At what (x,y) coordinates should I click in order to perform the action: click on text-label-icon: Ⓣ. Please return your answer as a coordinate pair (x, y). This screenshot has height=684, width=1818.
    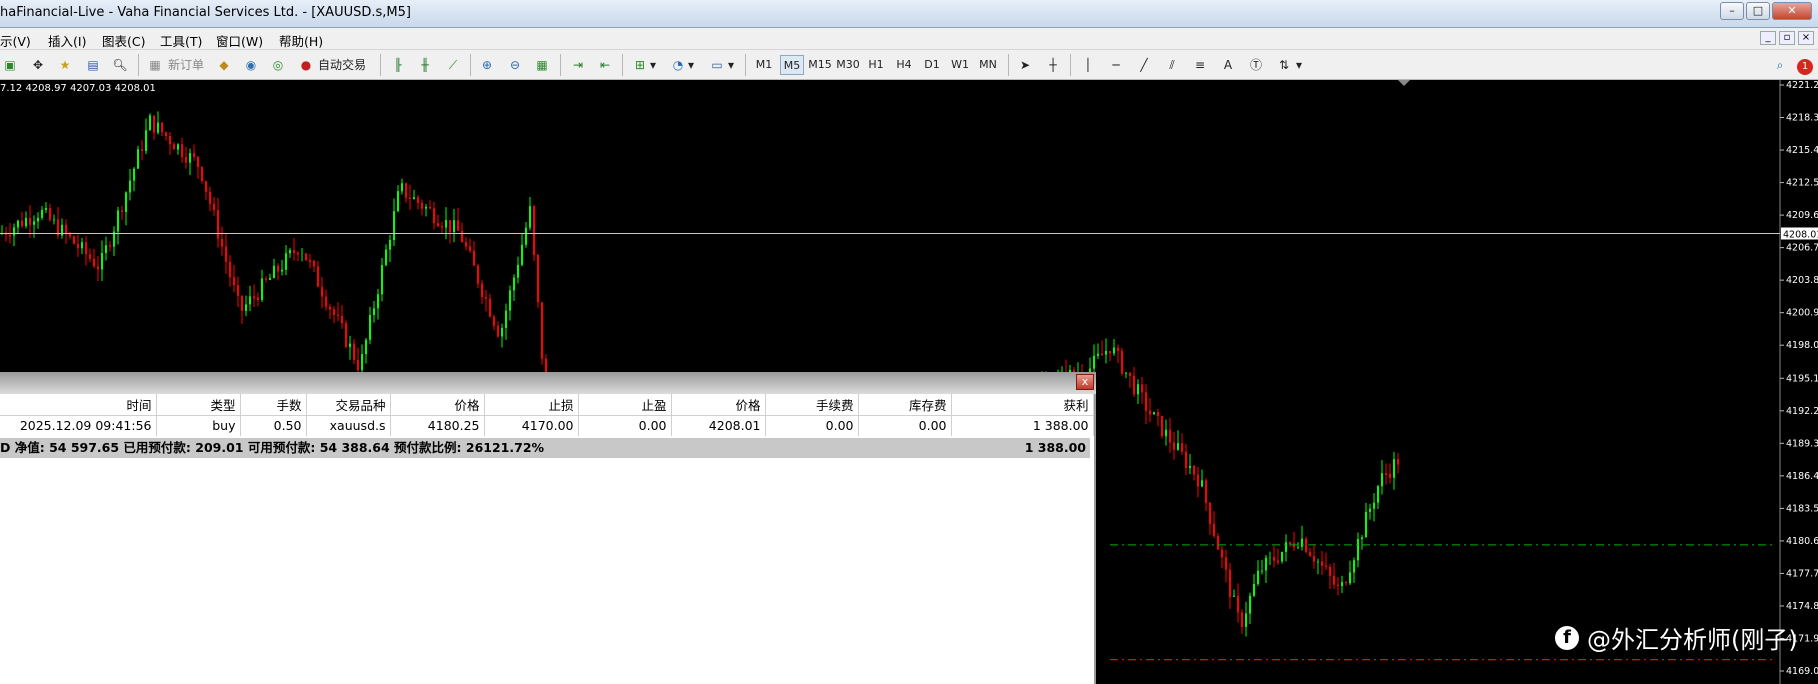
    Looking at the image, I should click on (1256, 65).